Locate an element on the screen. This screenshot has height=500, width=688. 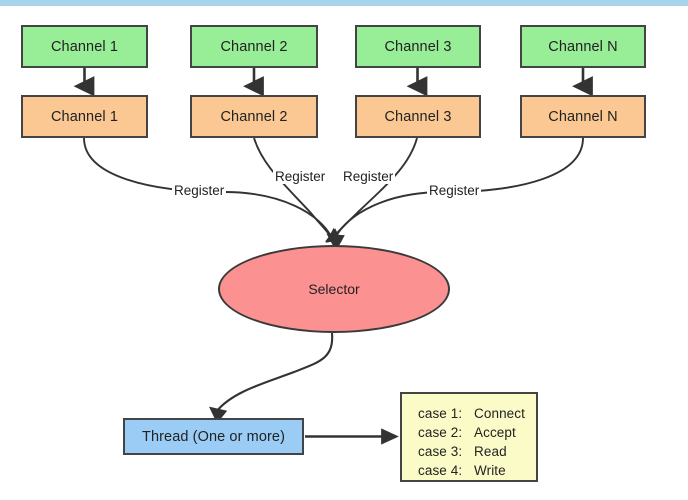
channel-down-arrows is located at coordinates (333, 82).